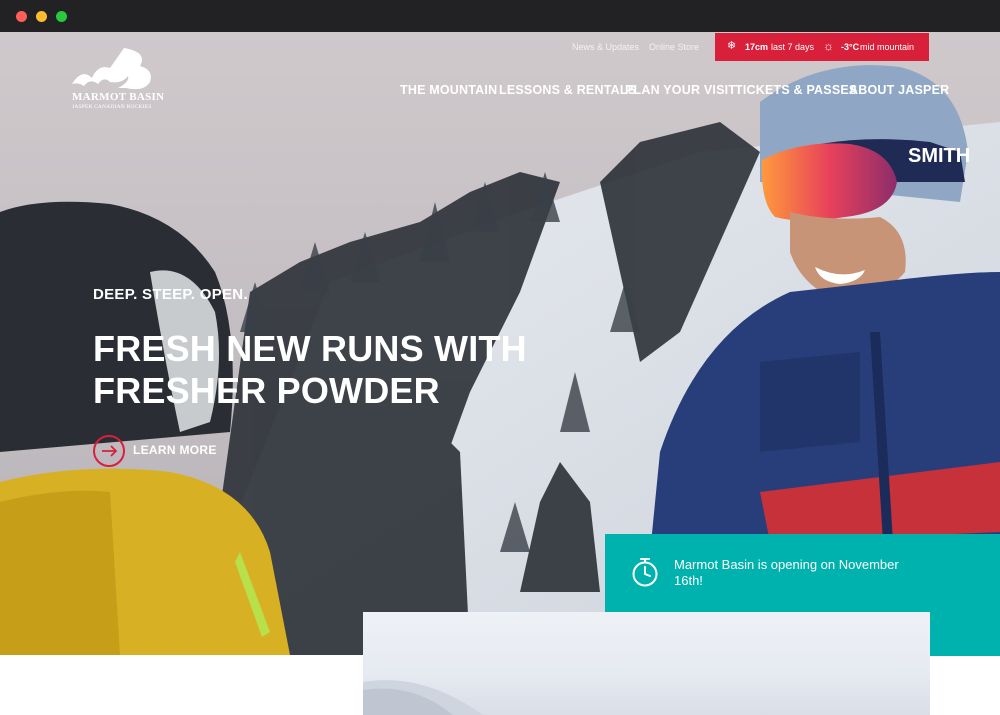  I want to click on sun-icon: ☼, so click(828, 46).